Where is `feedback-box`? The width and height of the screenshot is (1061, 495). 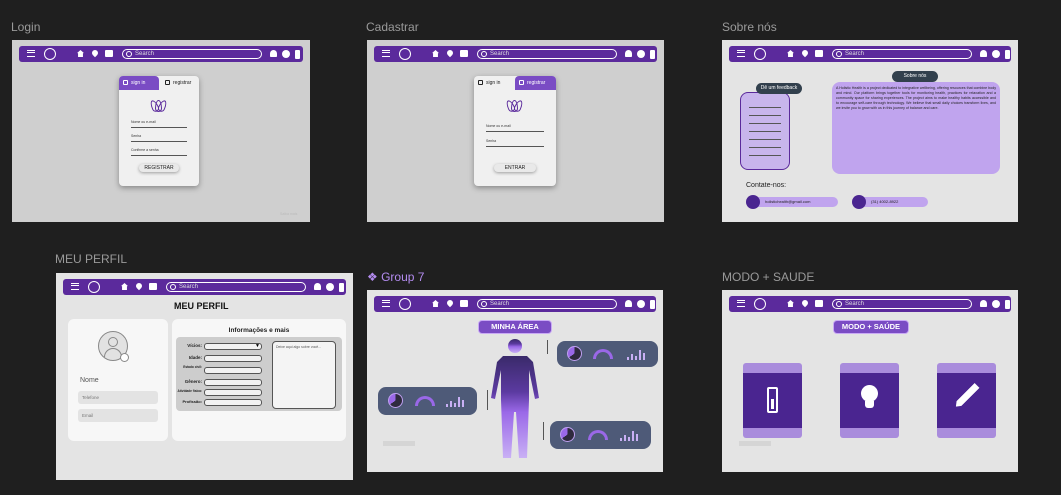
feedback-box is located at coordinates (765, 131).